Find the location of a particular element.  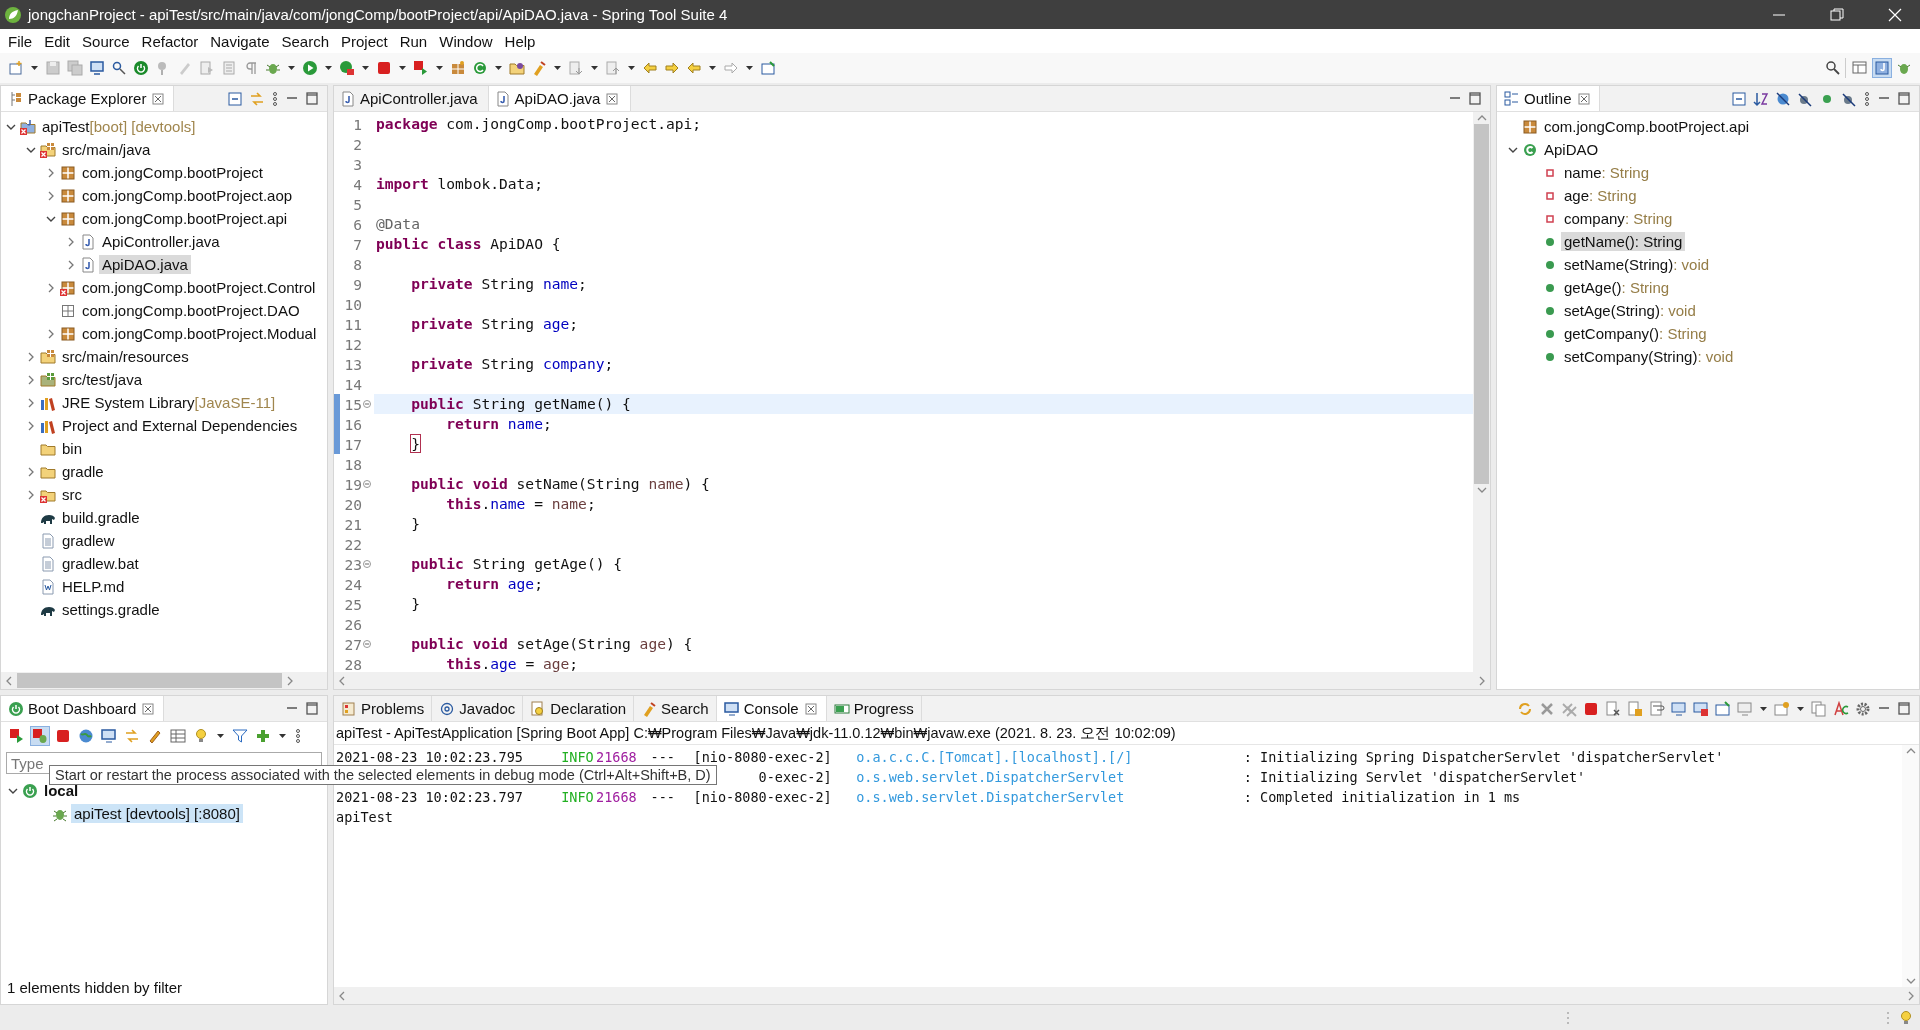

line-number: 4 is located at coordinates (357, 184).